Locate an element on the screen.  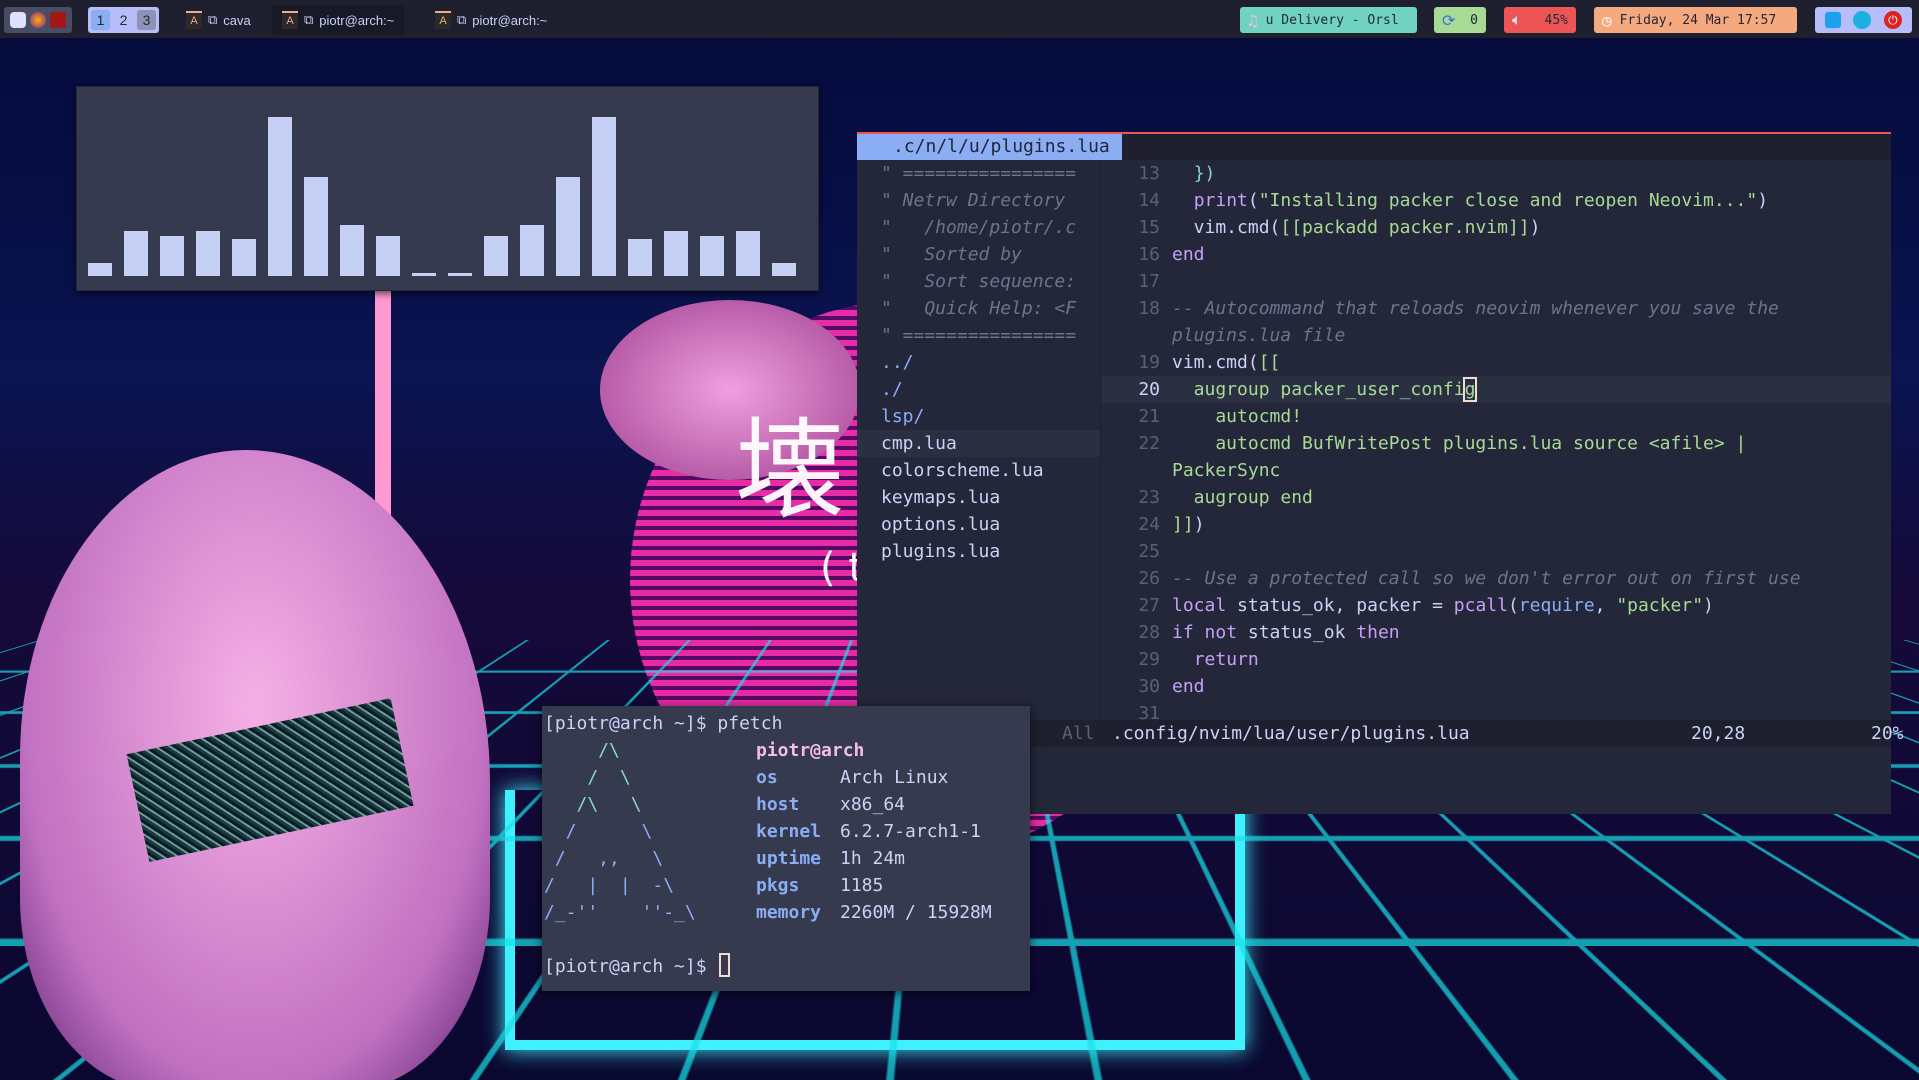
line-text: }) is located at coordinates (1531, 173).